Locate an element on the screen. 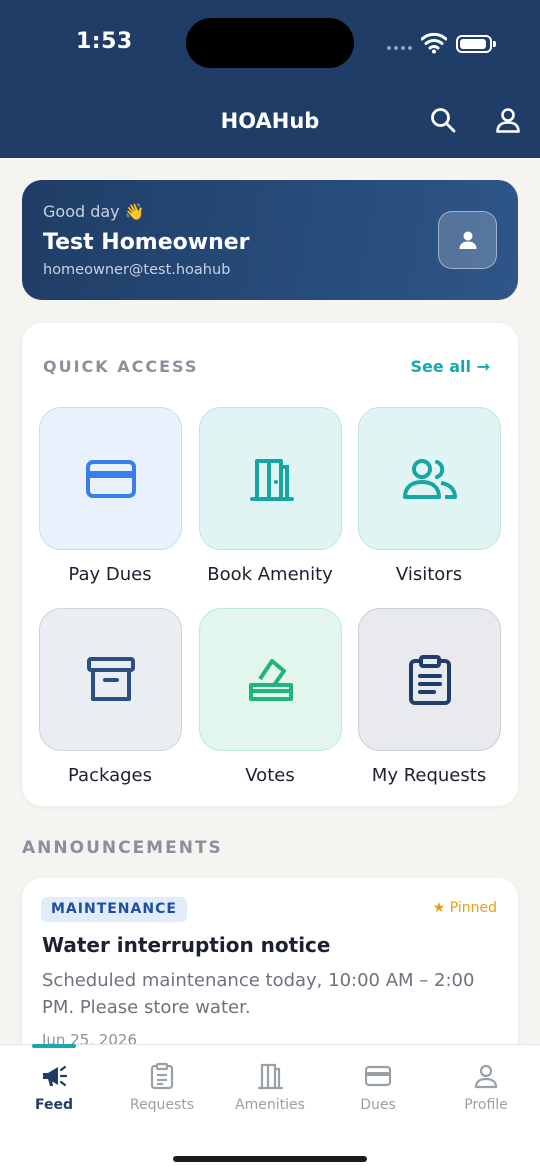 The image size is (540, 1174). app-header: 1:53 HOAHub is located at coordinates (270, 79).